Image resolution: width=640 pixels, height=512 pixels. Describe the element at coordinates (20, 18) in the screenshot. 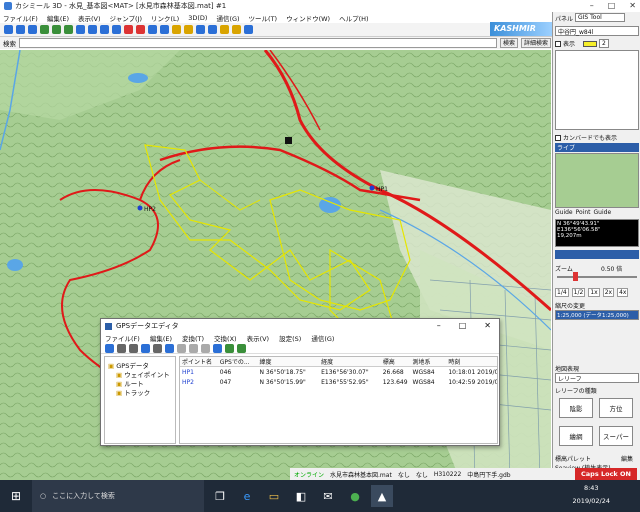

I see `menu-item: ファイル(F)` at that location.